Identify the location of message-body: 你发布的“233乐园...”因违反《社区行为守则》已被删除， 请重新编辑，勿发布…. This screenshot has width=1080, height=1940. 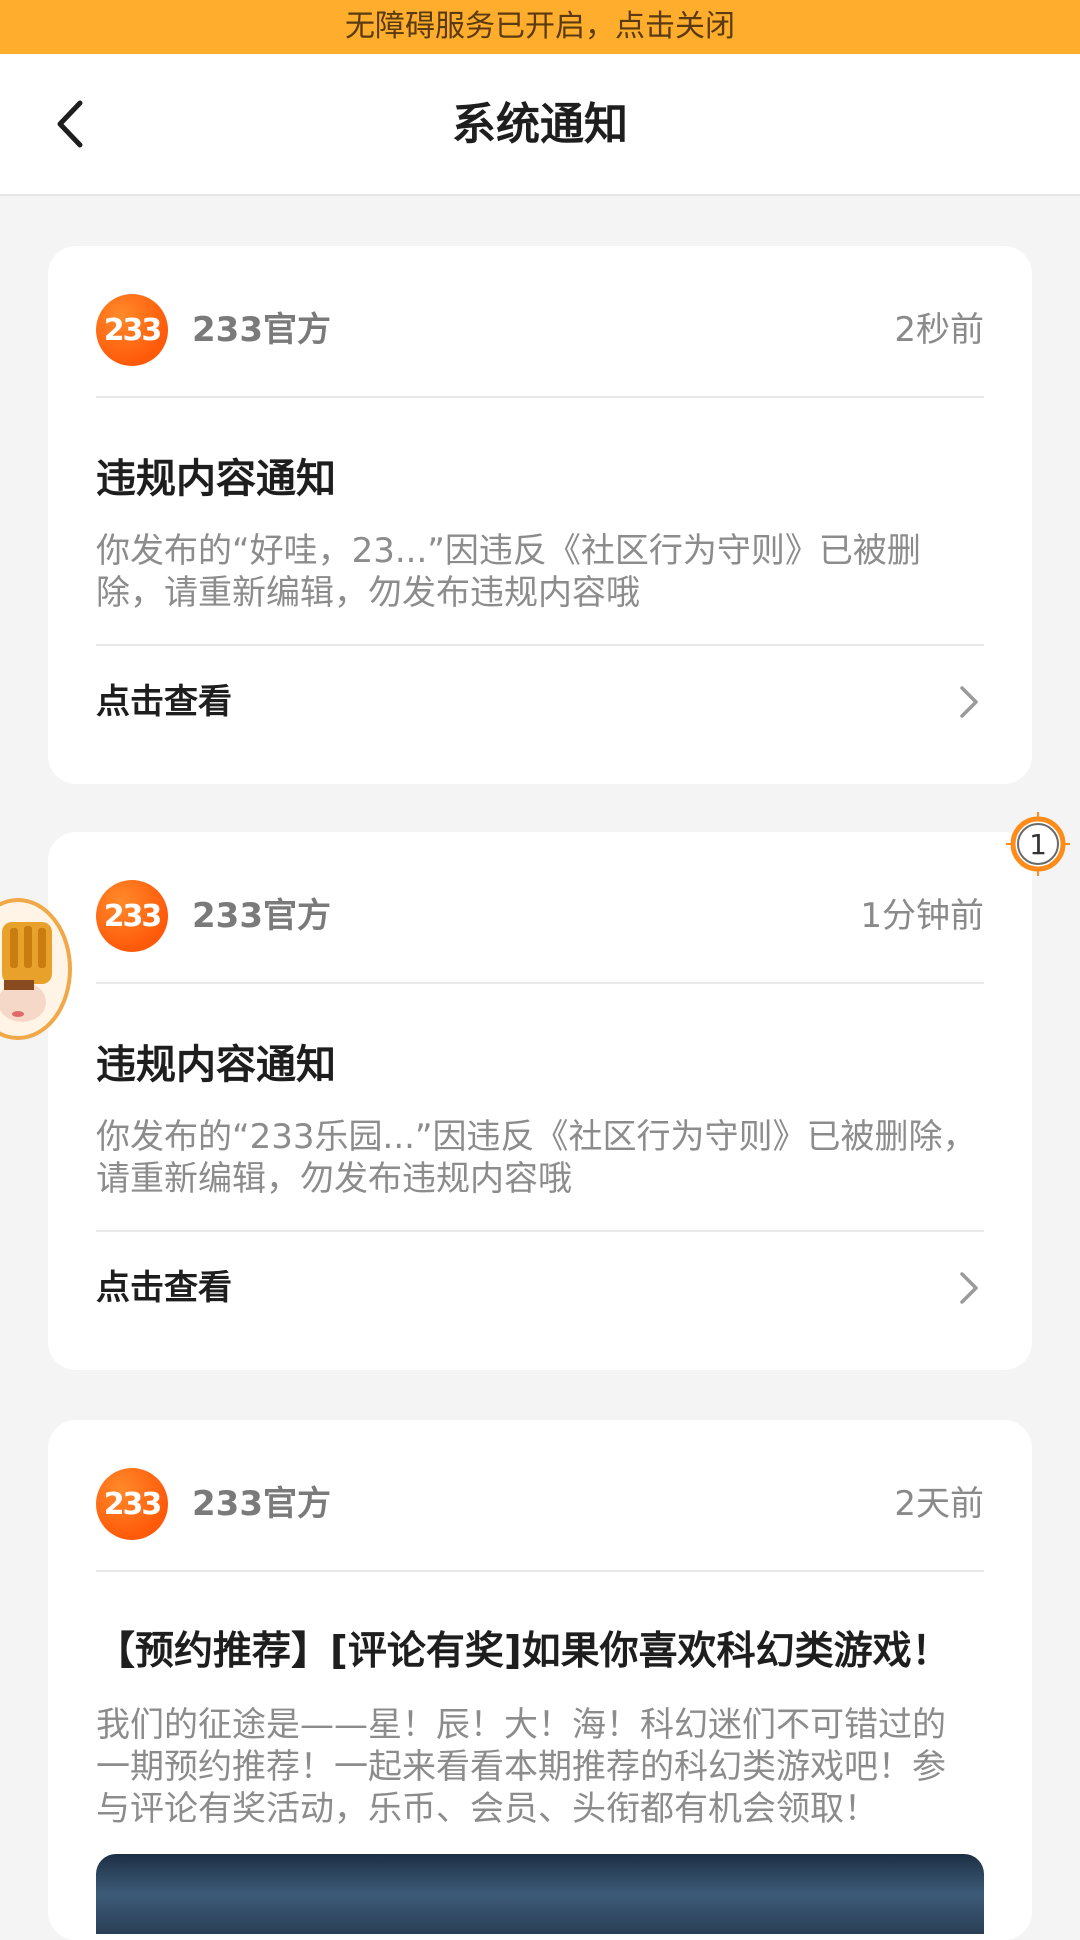
(540, 1158).